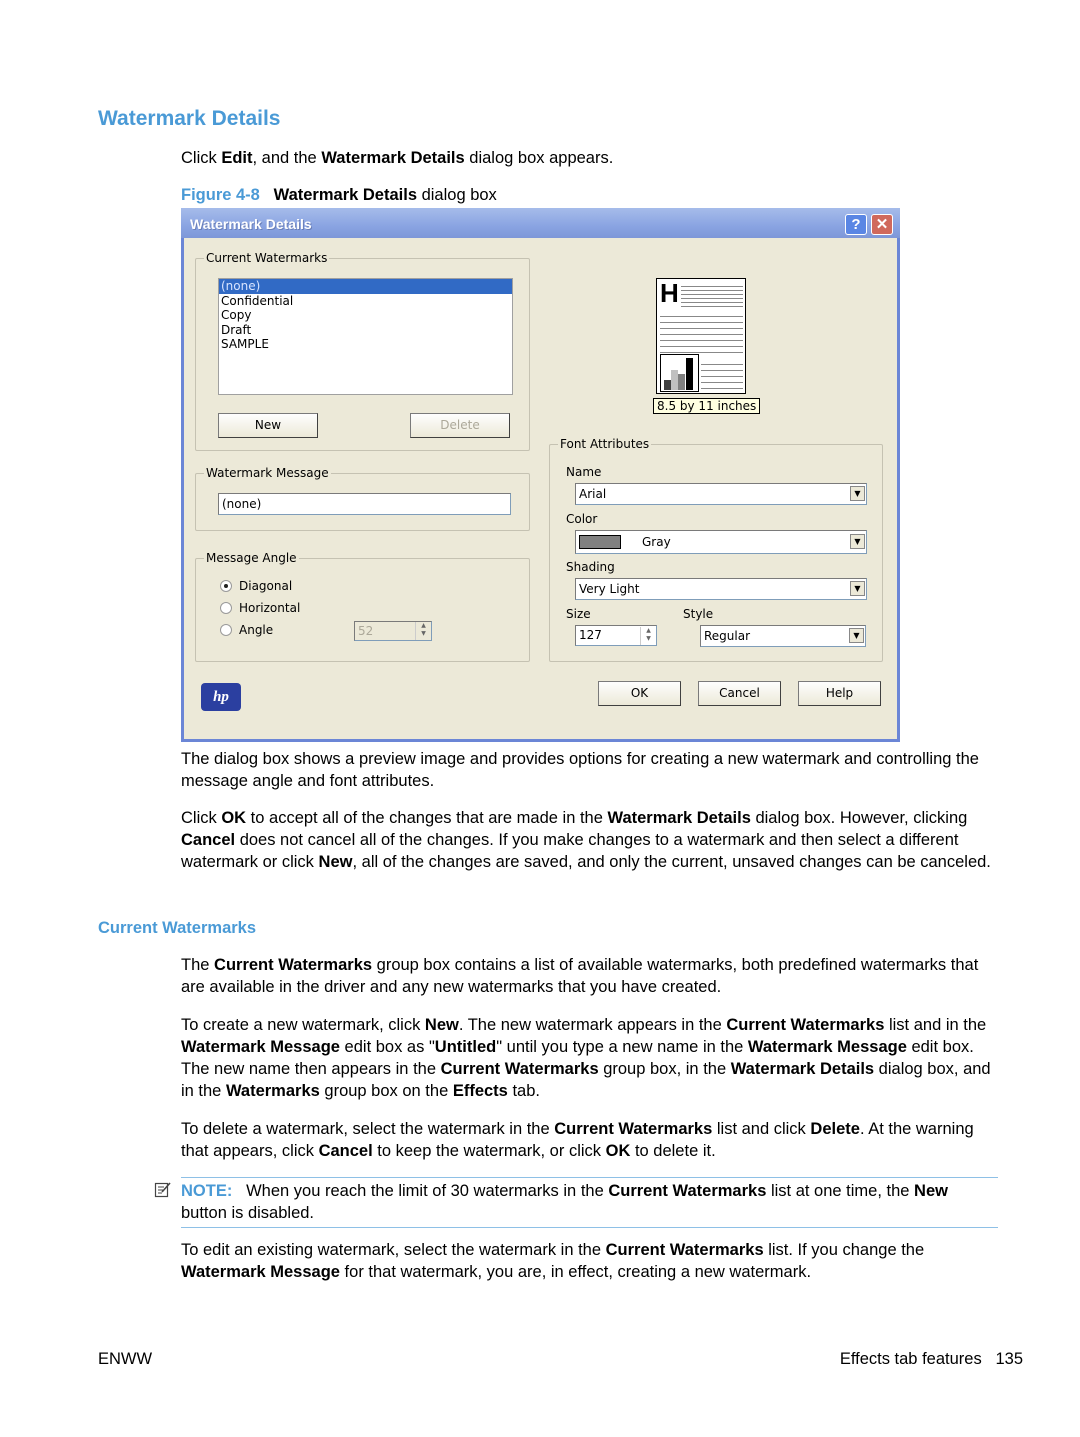  I want to click on font-attributes-label: Font Attributes, so click(605, 444).